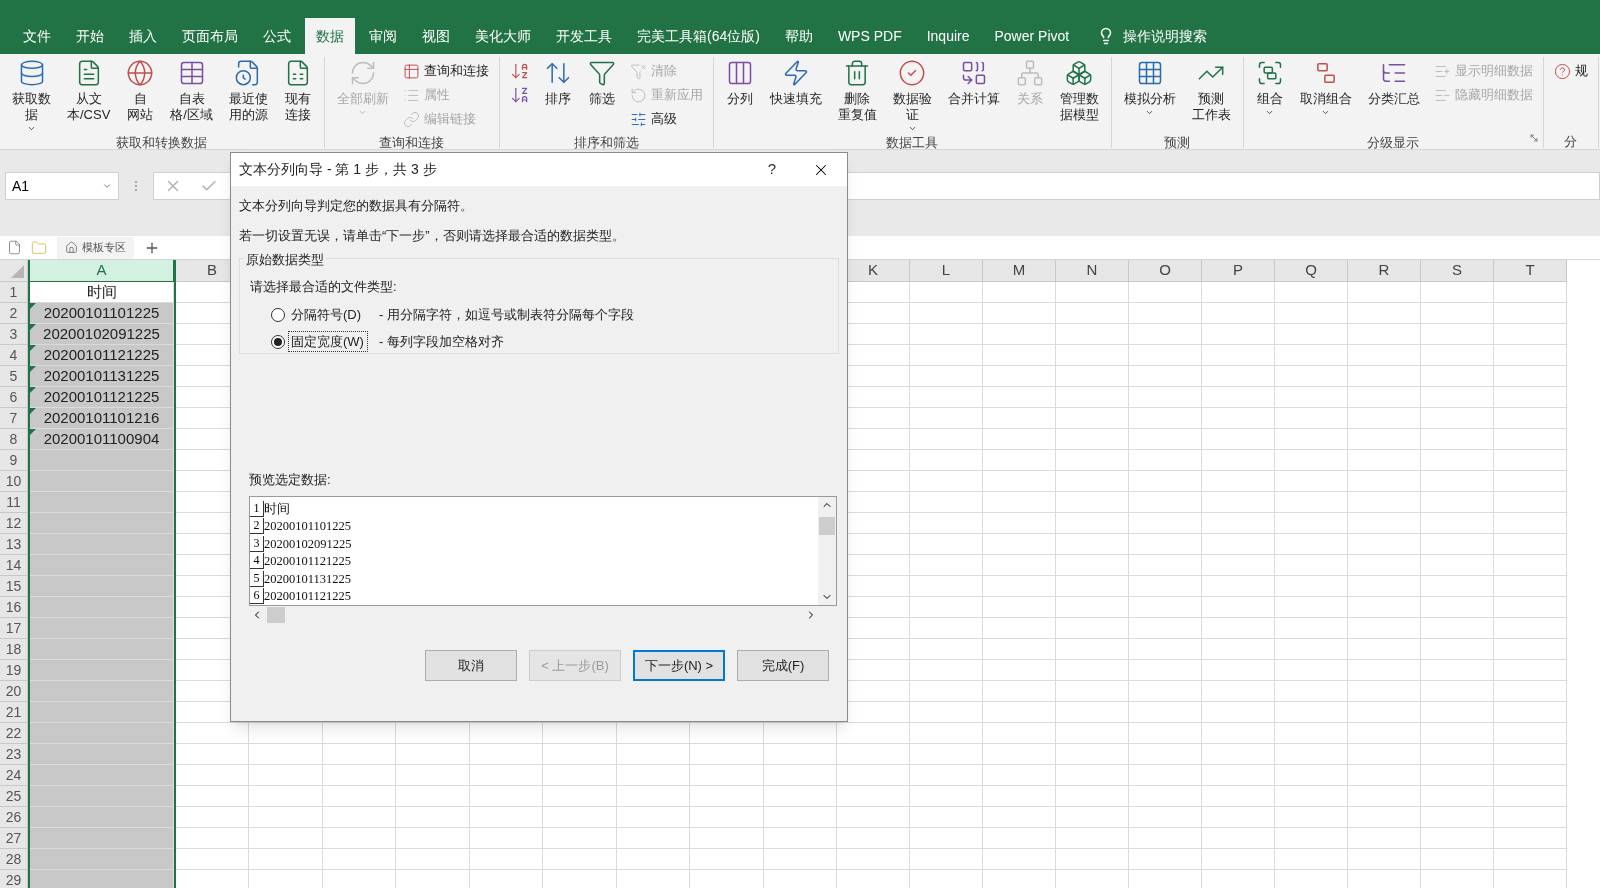 This screenshot has height=888, width=1600. What do you see at coordinates (102, 418) in the screenshot?
I see `table-cell: 20200101101216` at bounding box center [102, 418].